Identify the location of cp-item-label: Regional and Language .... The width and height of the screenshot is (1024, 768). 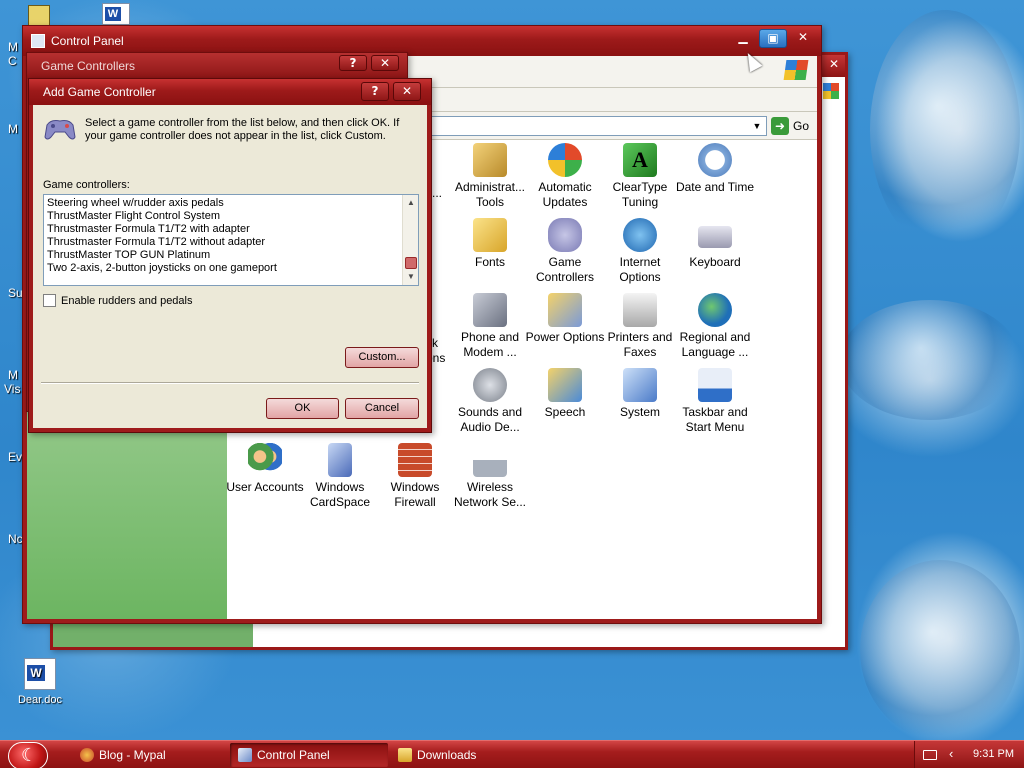
(715, 344).